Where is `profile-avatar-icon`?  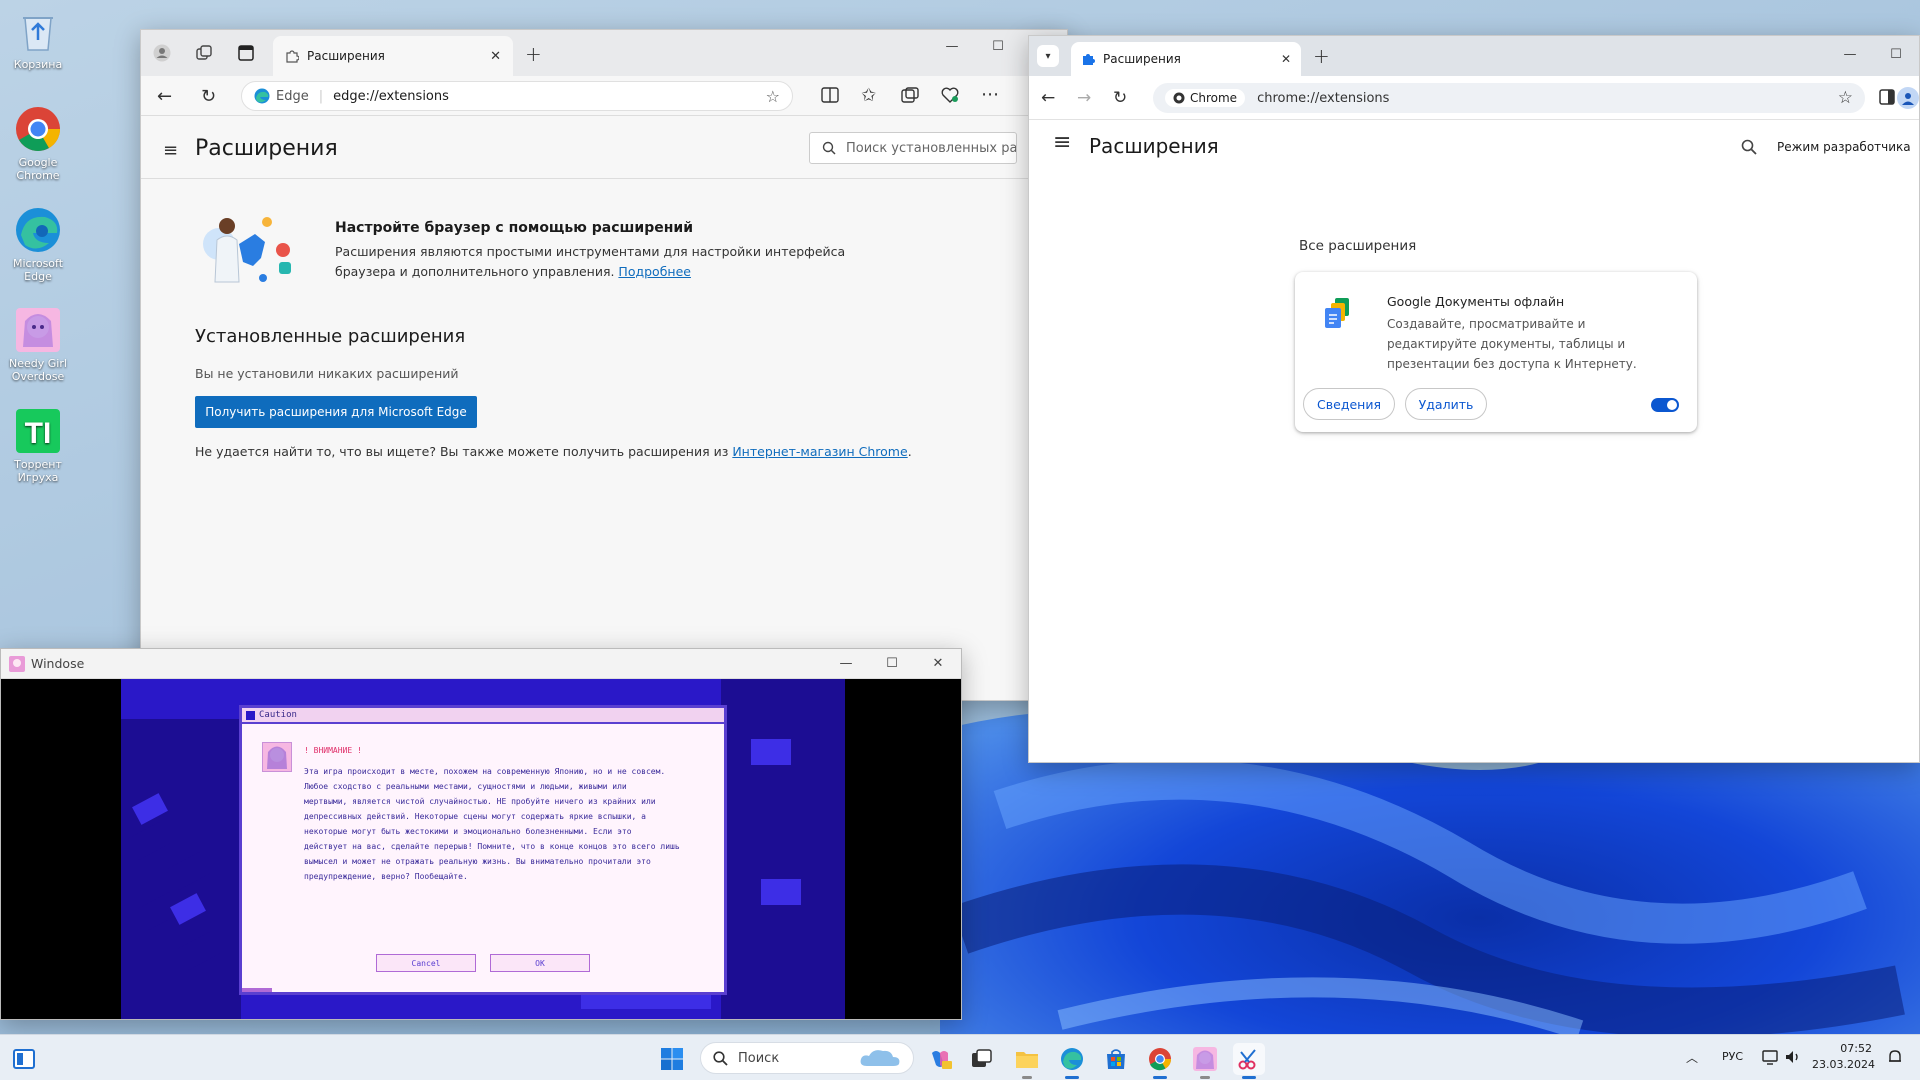
profile-avatar-icon is located at coordinates (1908, 98).